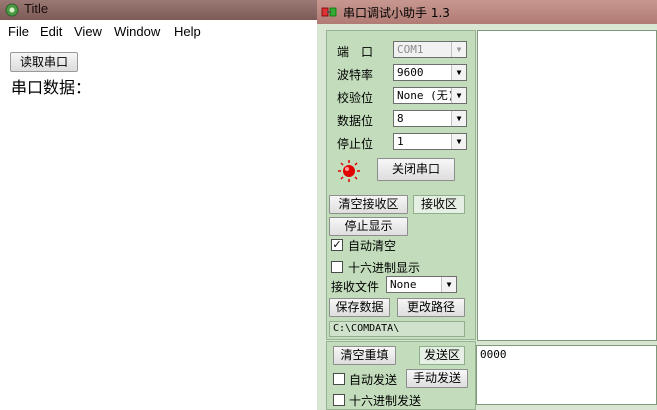 Image resolution: width=657 pixels, height=410 pixels. Describe the element at coordinates (403, 284) in the screenshot. I see `receive-file-value: None` at that location.